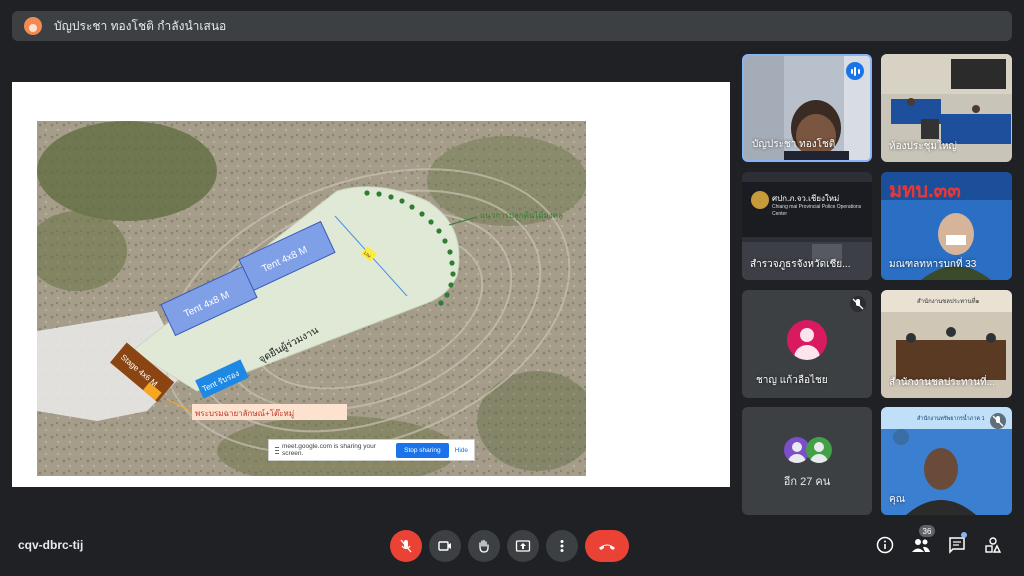  Describe the element at coordinates (794, 144) in the screenshot. I see `participant-name: บัญประชา ทองโชติ` at that location.